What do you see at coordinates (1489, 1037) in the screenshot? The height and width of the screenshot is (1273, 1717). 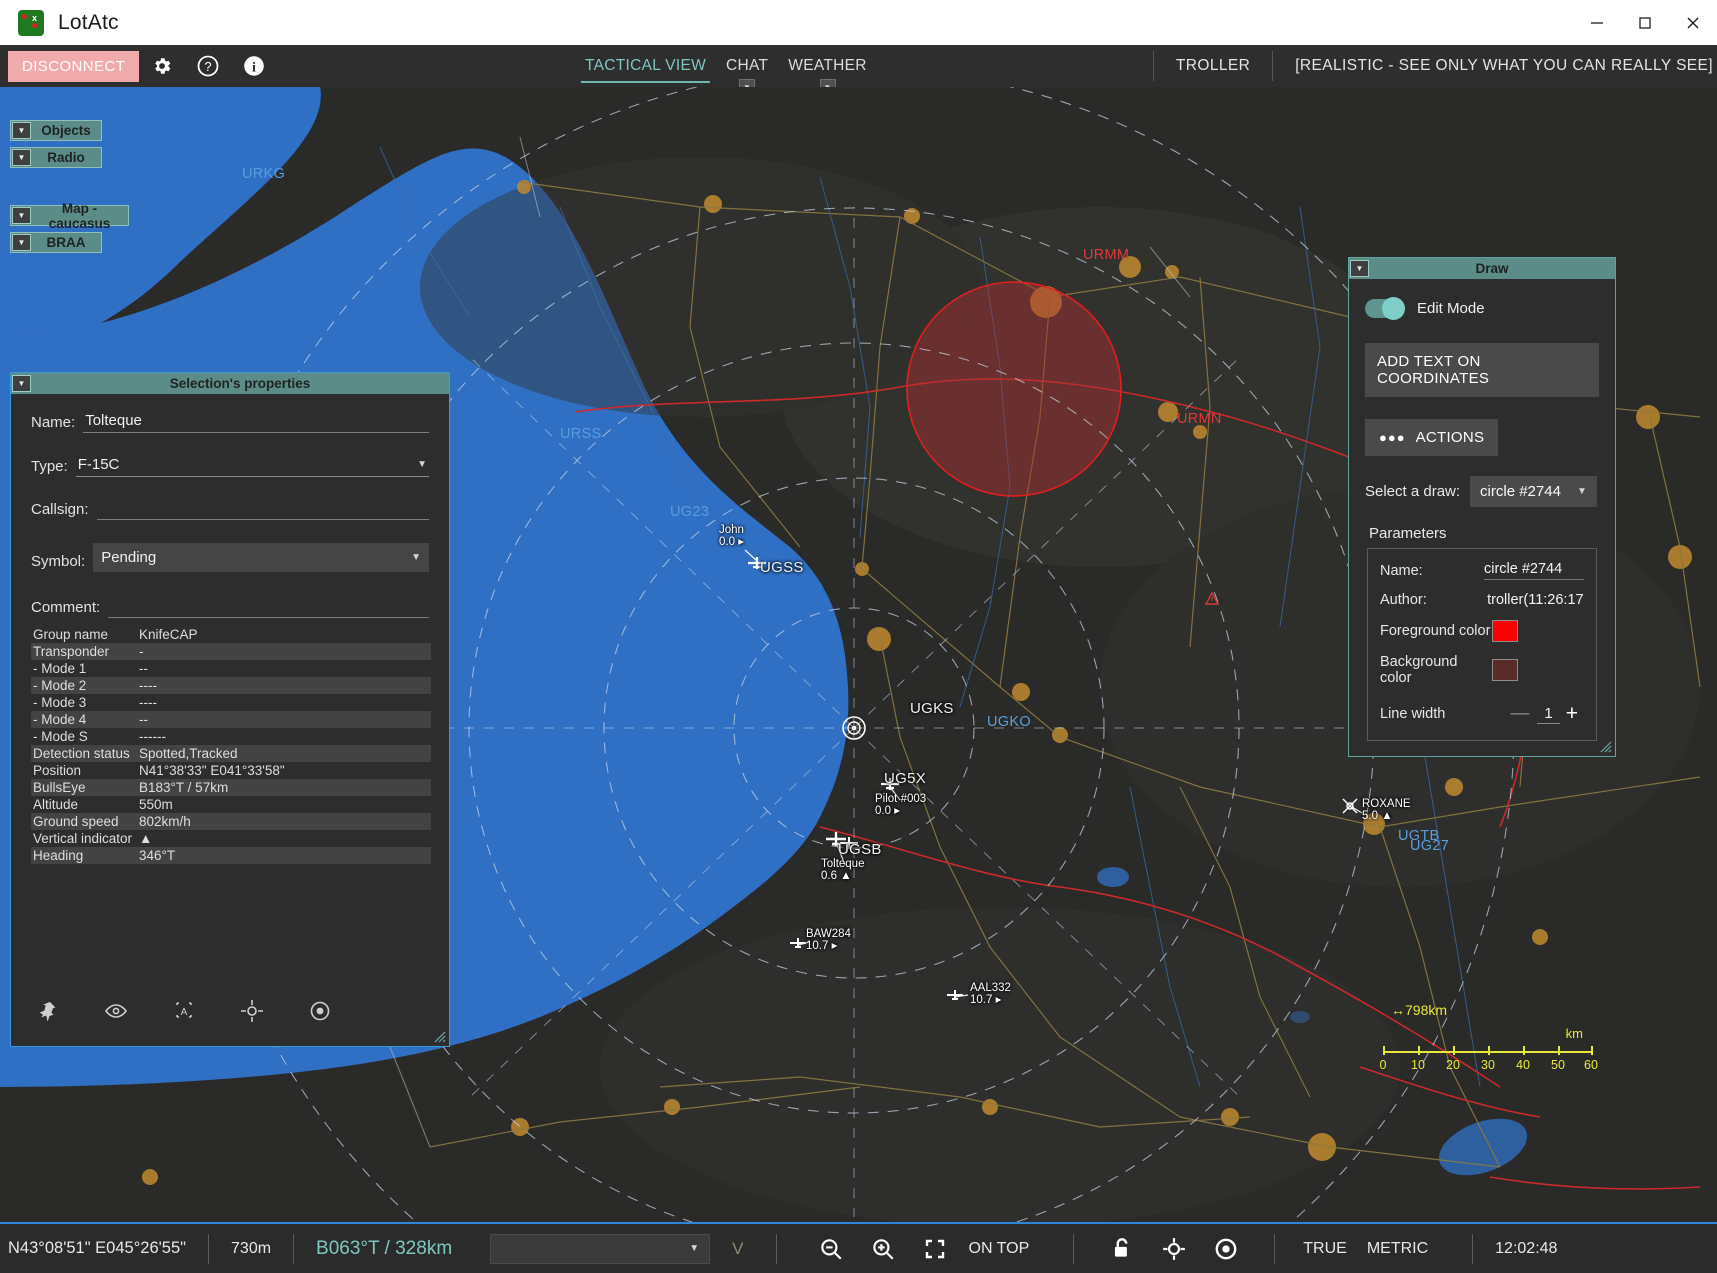 I see `map-scalebar: ↔798km km 0 10 20 30 40 50 60` at bounding box center [1489, 1037].